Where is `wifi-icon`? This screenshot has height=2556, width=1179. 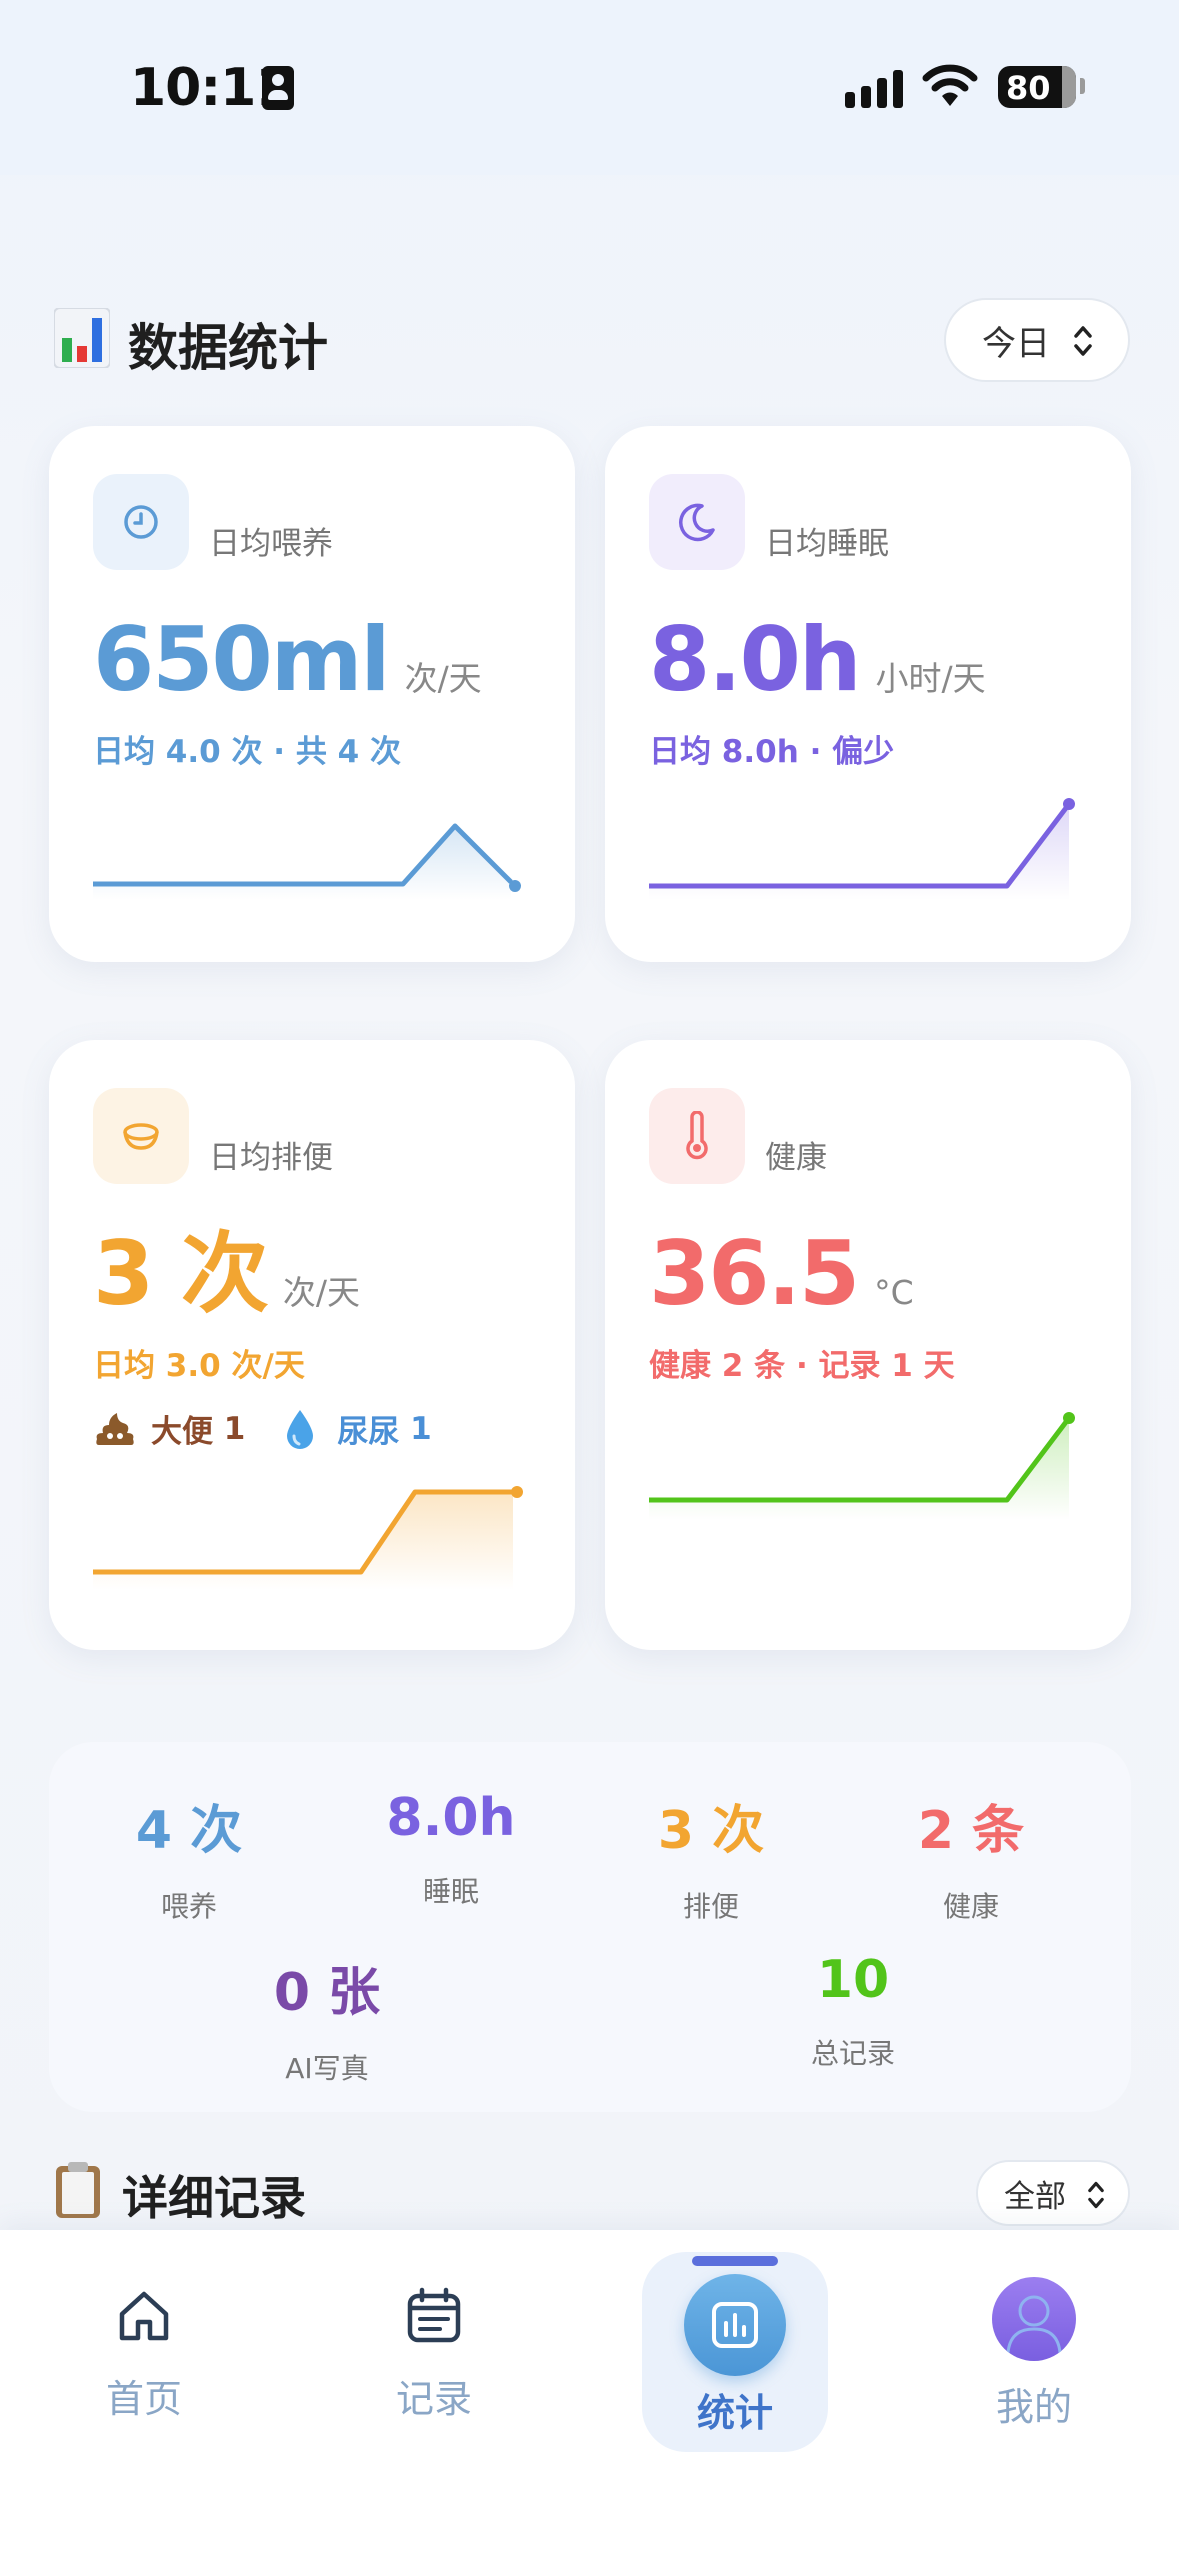 wifi-icon is located at coordinates (950, 85).